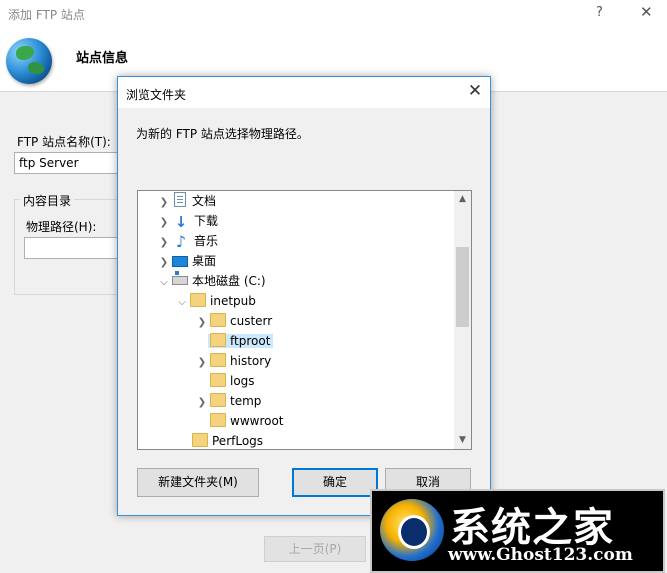 The height and width of the screenshot is (573, 667). What do you see at coordinates (475, 91) in the screenshot?
I see `dialog-close-button: ✕` at bounding box center [475, 91].